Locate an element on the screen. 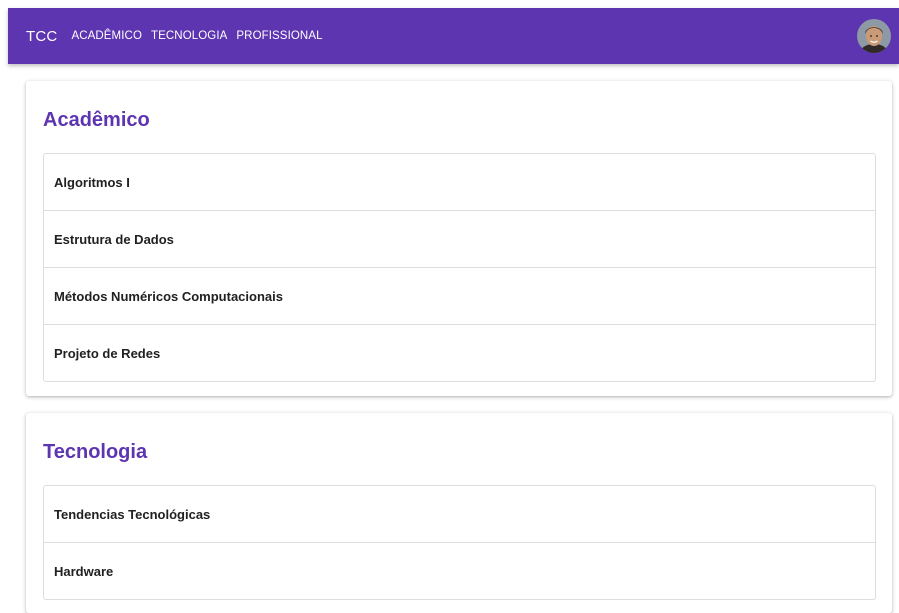 This screenshot has width=899, height=613. list-item-estrutura-de-dados: Estrutura de Dados is located at coordinates (459, 239).